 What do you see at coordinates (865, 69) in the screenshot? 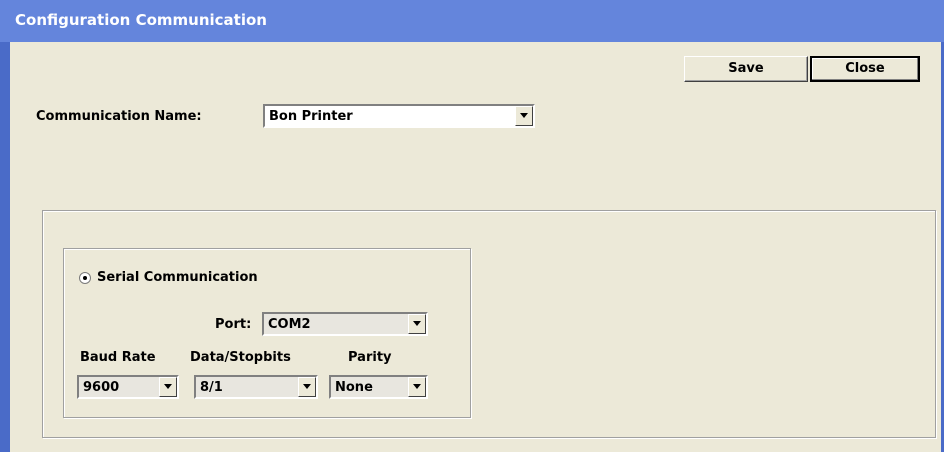
I see `close-button: Close` at bounding box center [865, 69].